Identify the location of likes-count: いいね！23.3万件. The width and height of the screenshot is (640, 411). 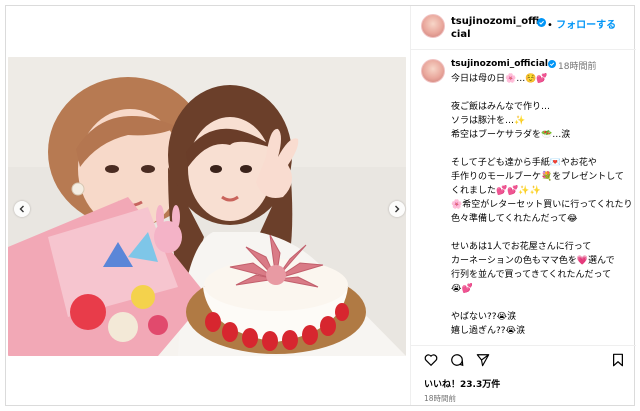
(462, 383).